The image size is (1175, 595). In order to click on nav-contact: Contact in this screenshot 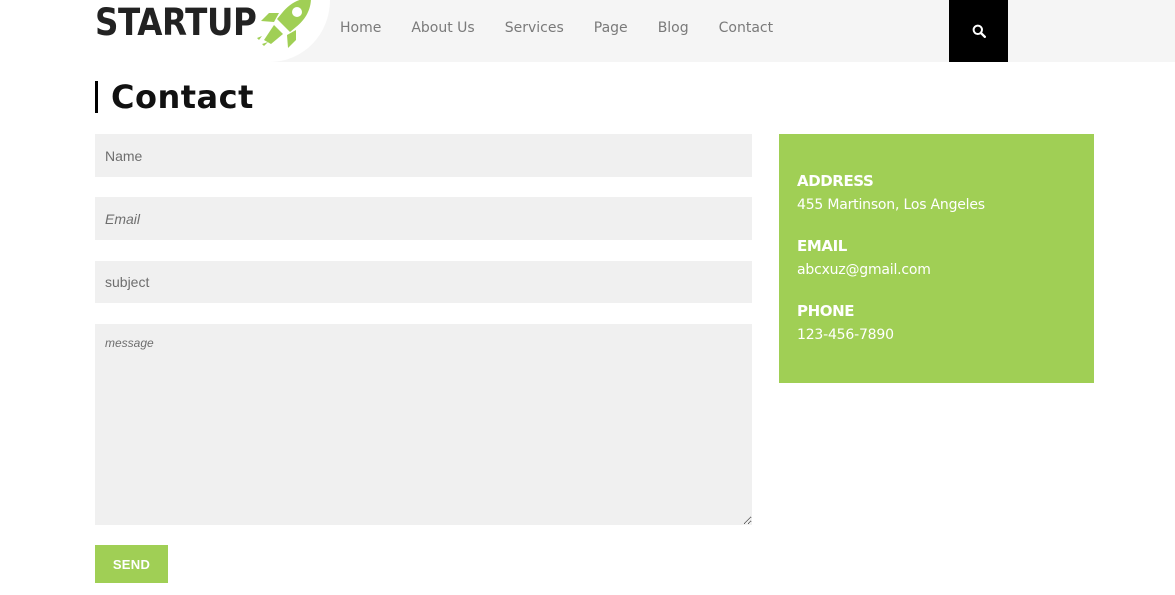, I will do `click(746, 28)`.